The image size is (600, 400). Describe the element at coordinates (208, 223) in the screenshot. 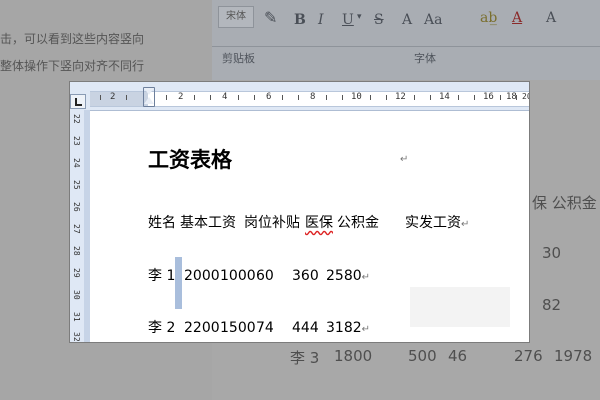

I see `header-base-salary: 基本工资` at that location.